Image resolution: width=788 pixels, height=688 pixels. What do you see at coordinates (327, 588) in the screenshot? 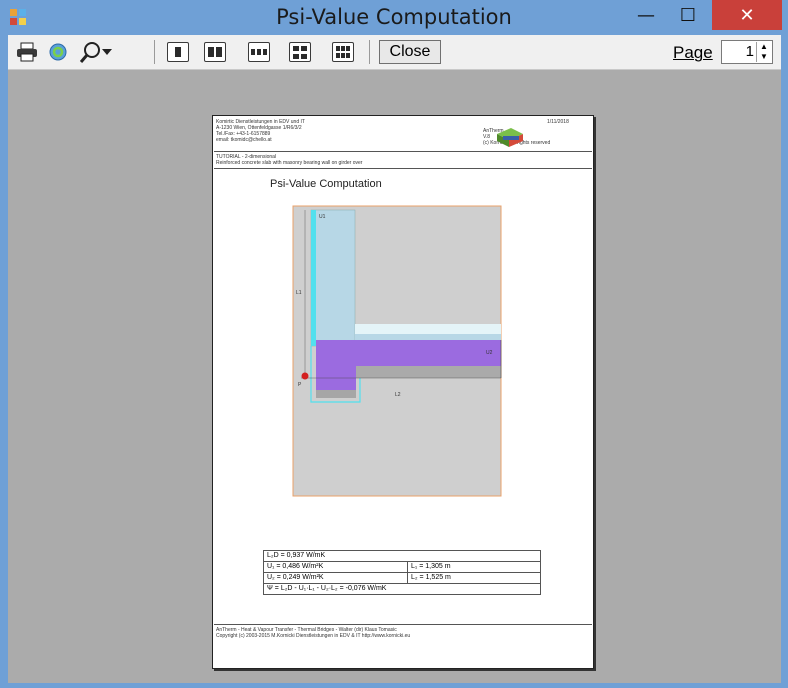
I see `result-psi: Ψ = L₂D - U₁·L₁ - U₂·L₂ = -0,076 W/mK` at bounding box center [327, 588].